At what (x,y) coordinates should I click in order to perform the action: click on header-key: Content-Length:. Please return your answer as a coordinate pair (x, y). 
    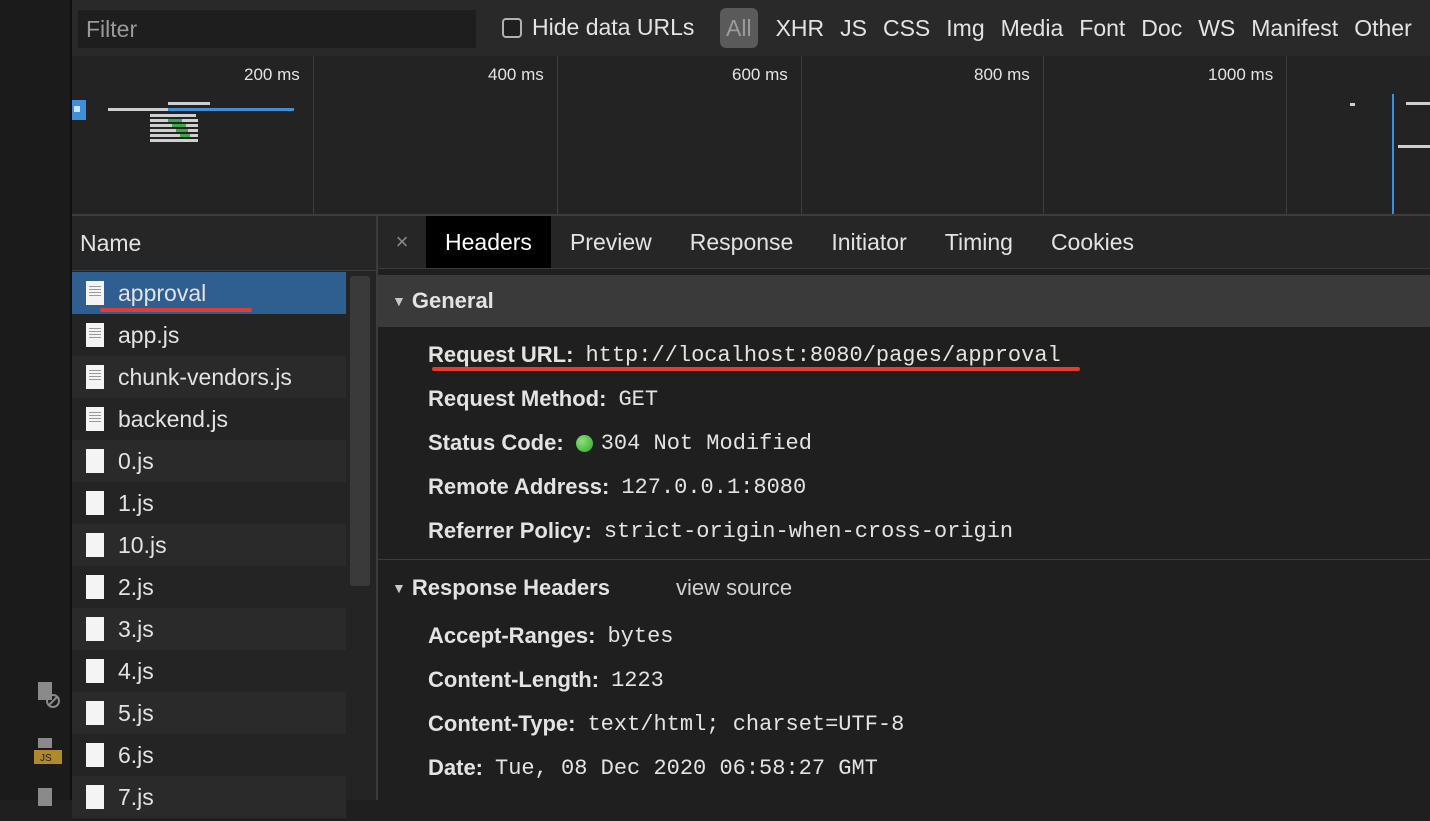
    Looking at the image, I should click on (514, 679).